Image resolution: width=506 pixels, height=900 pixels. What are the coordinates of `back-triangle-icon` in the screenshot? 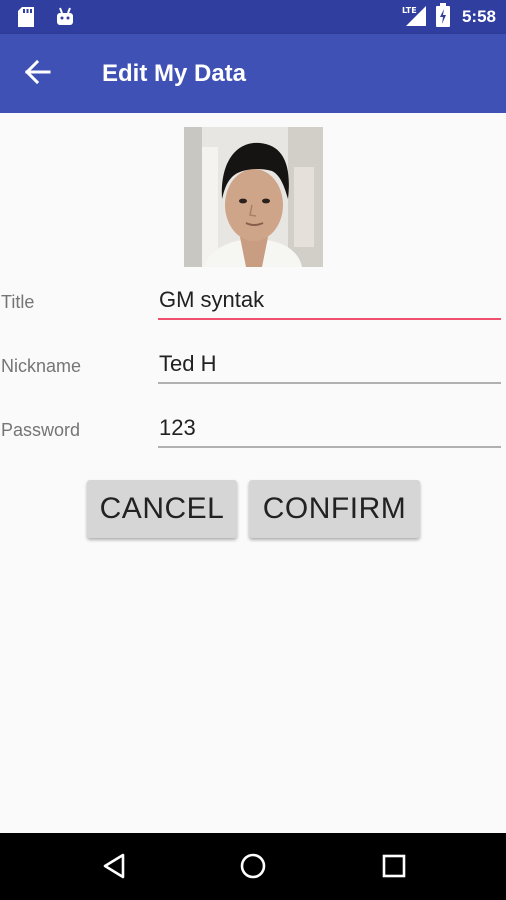 It's located at (114, 868).